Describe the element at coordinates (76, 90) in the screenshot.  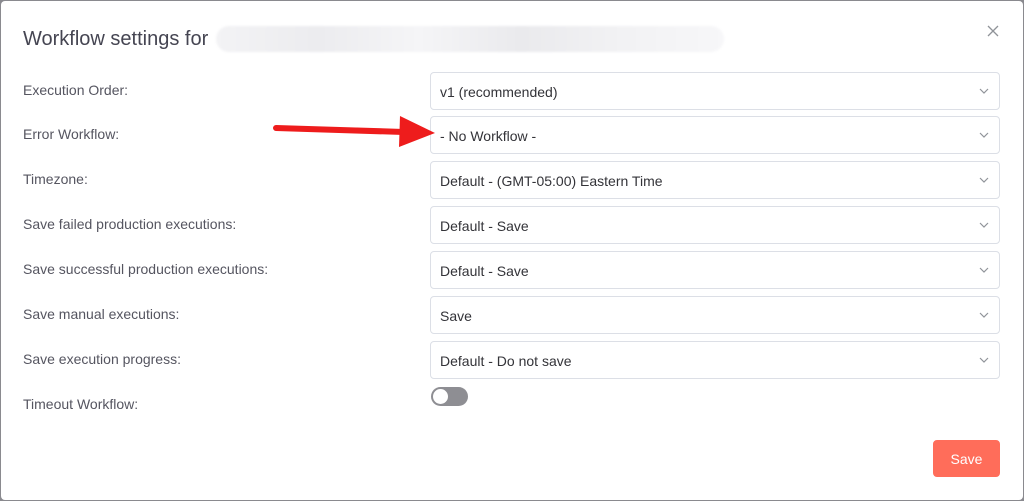
I see `execution-order-label: Execution Order:` at that location.